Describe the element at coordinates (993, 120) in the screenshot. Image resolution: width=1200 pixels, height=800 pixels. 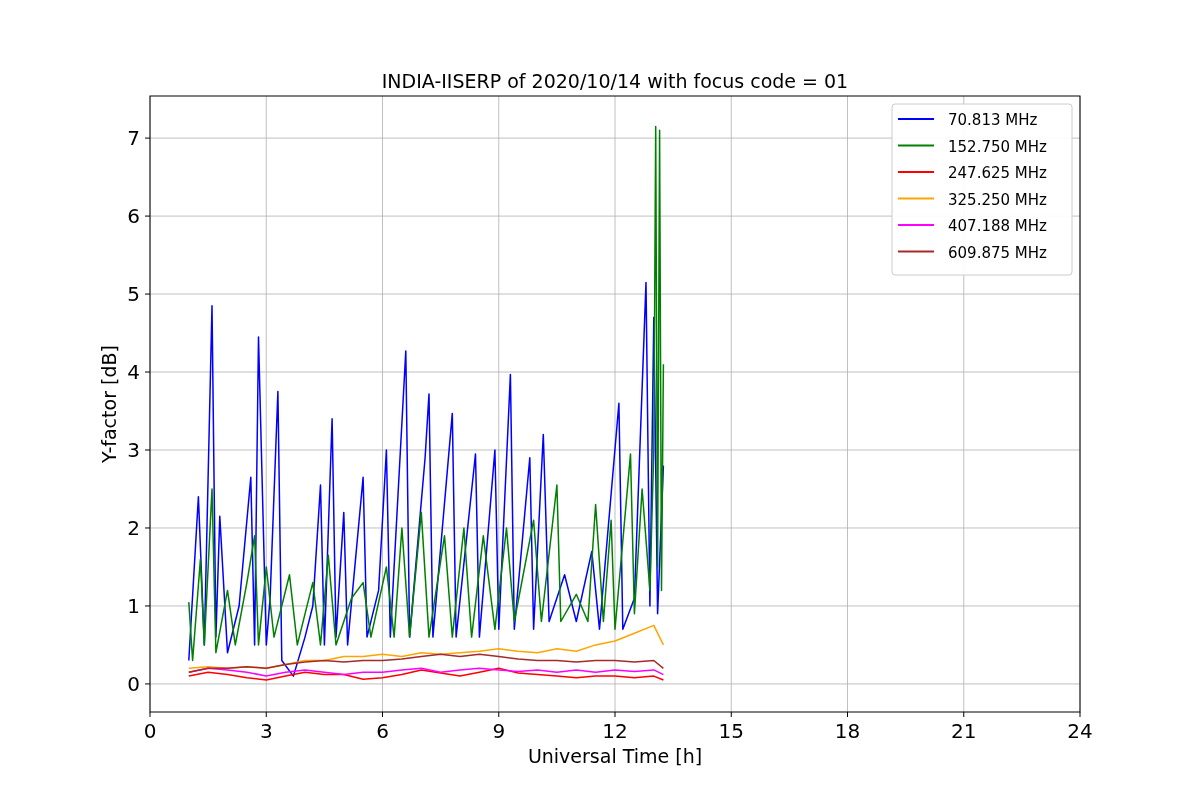
I see `legend-label: 70.813 MHz` at that location.